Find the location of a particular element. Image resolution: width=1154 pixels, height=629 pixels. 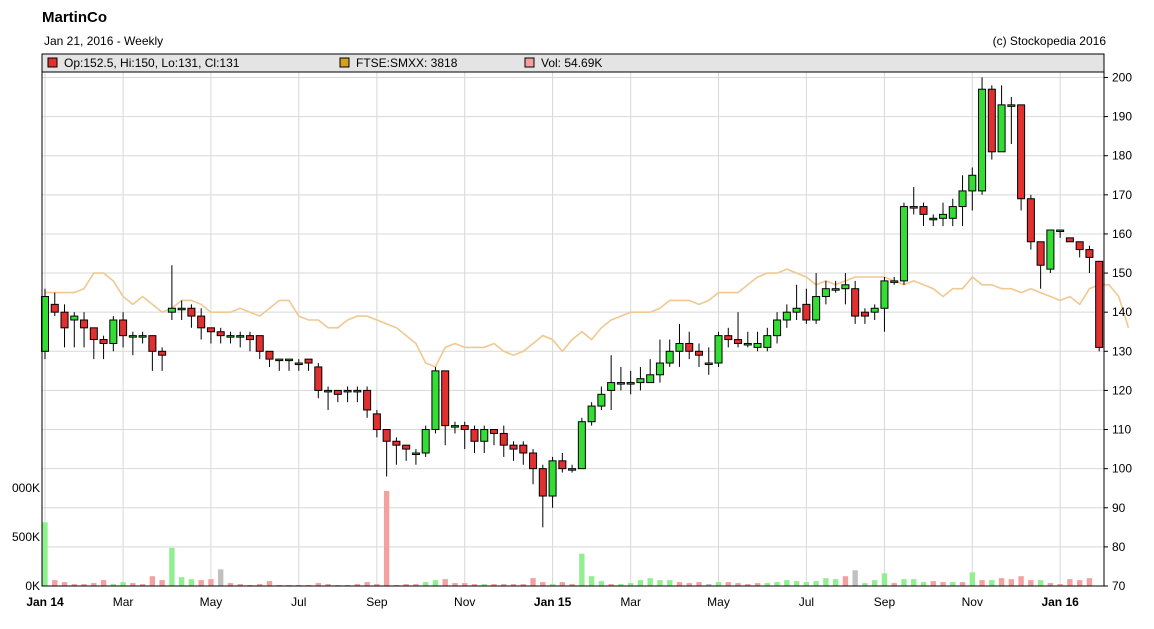

price-tick-label: 120 is located at coordinates (1122, 390).